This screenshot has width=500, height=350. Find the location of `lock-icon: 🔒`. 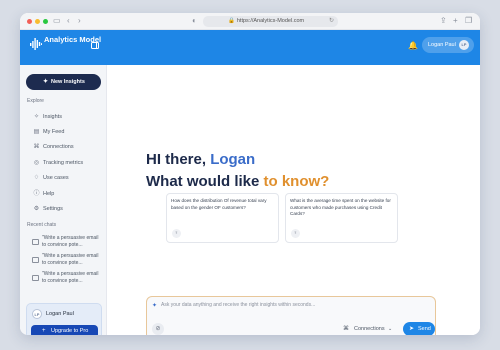

lock-icon: 🔒 is located at coordinates (231, 21).